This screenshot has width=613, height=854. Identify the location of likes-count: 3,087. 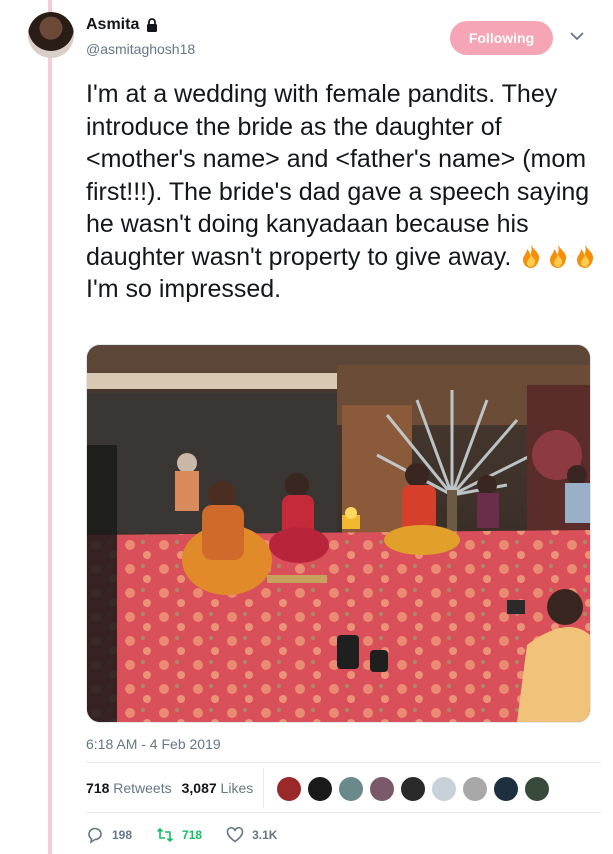
(199, 788).